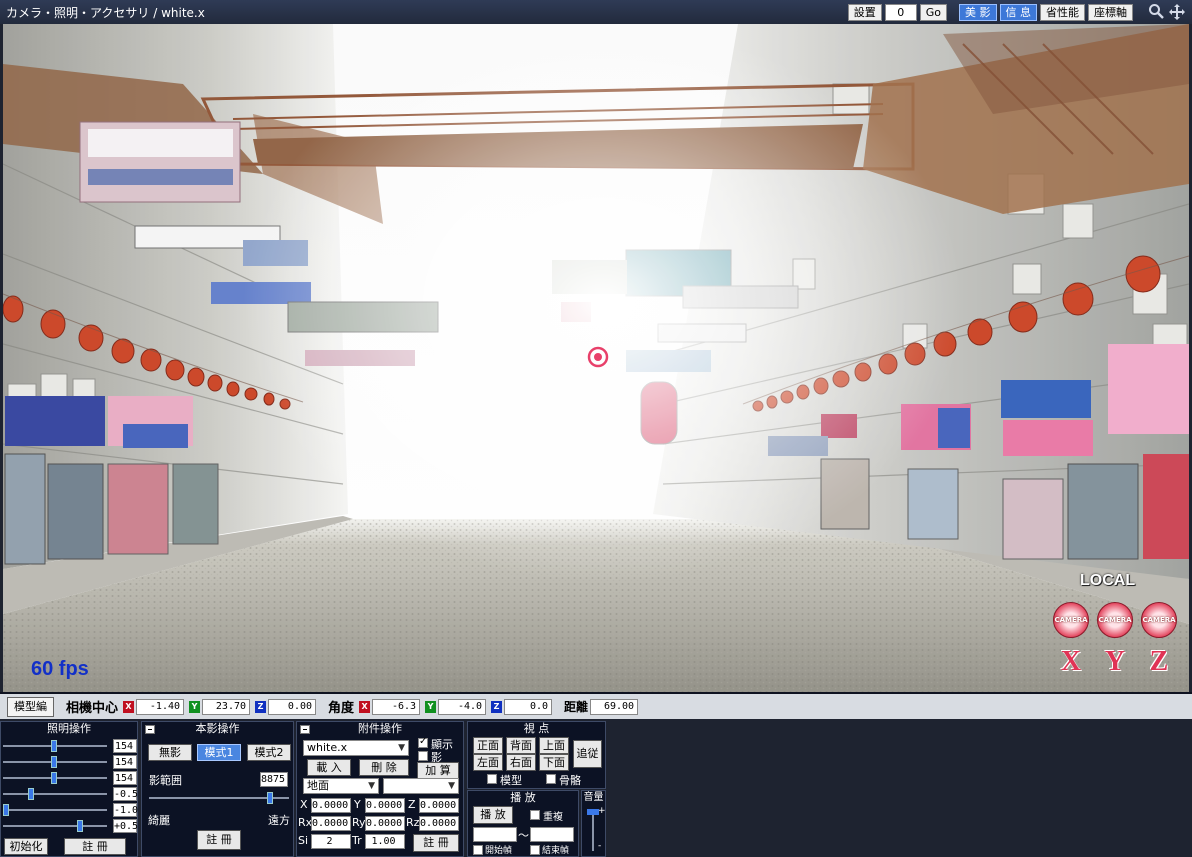  I want to click on ry-input: 0.0000, so click(385, 823).